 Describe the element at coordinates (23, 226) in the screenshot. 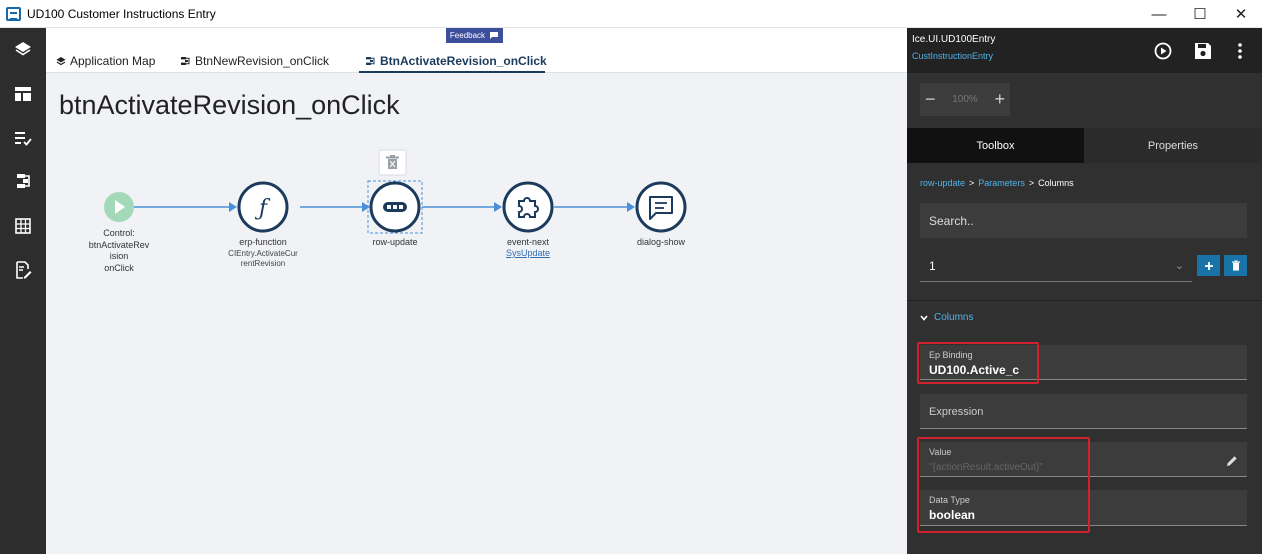

I see `grid-icon` at that location.